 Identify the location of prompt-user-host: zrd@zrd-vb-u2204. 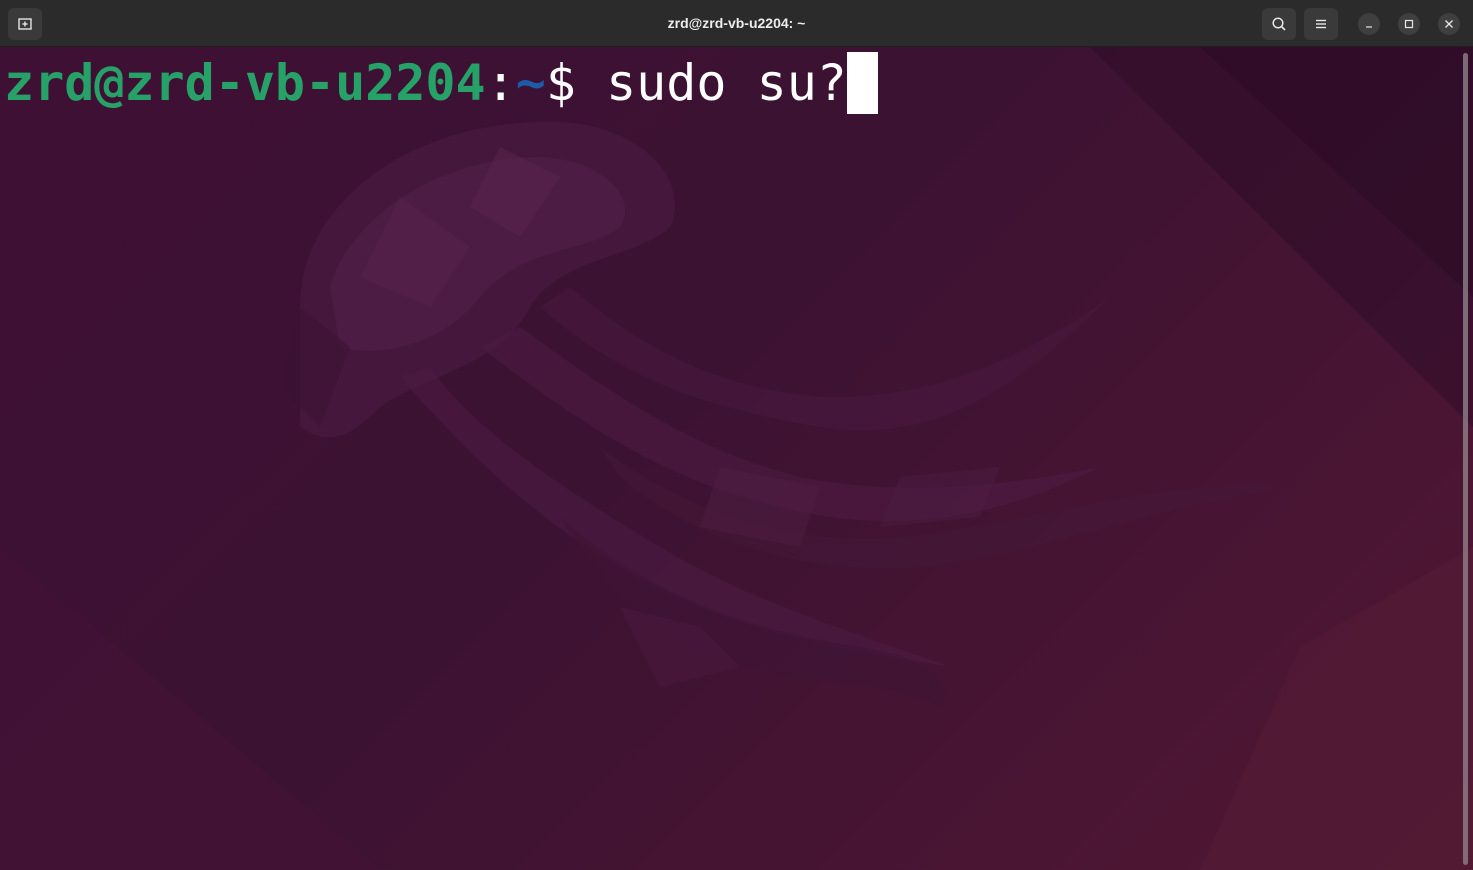
(245, 83).